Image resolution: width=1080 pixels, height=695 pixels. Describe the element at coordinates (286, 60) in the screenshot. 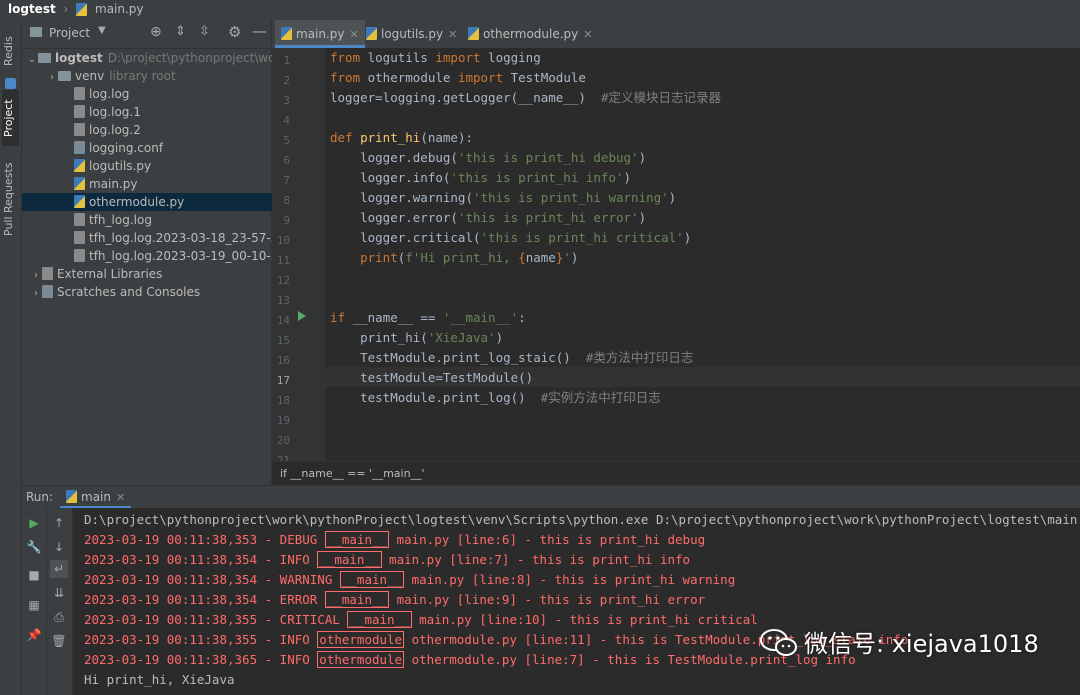

I see `line-number: 1` at that location.